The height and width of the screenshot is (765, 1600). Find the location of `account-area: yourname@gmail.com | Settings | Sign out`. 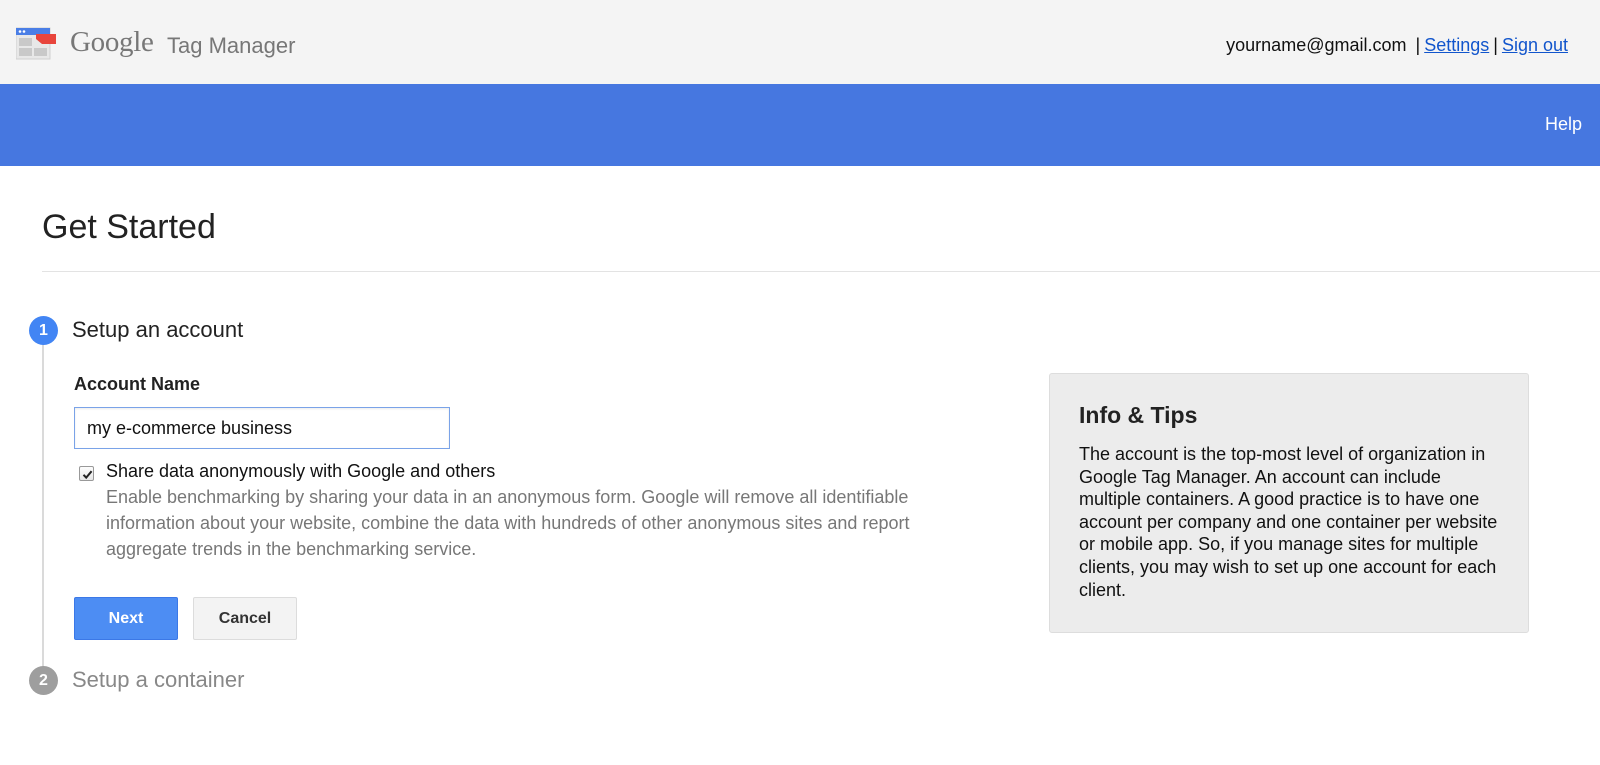

account-area: yourname@gmail.com | Settings | Sign out is located at coordinates (1397, 45).